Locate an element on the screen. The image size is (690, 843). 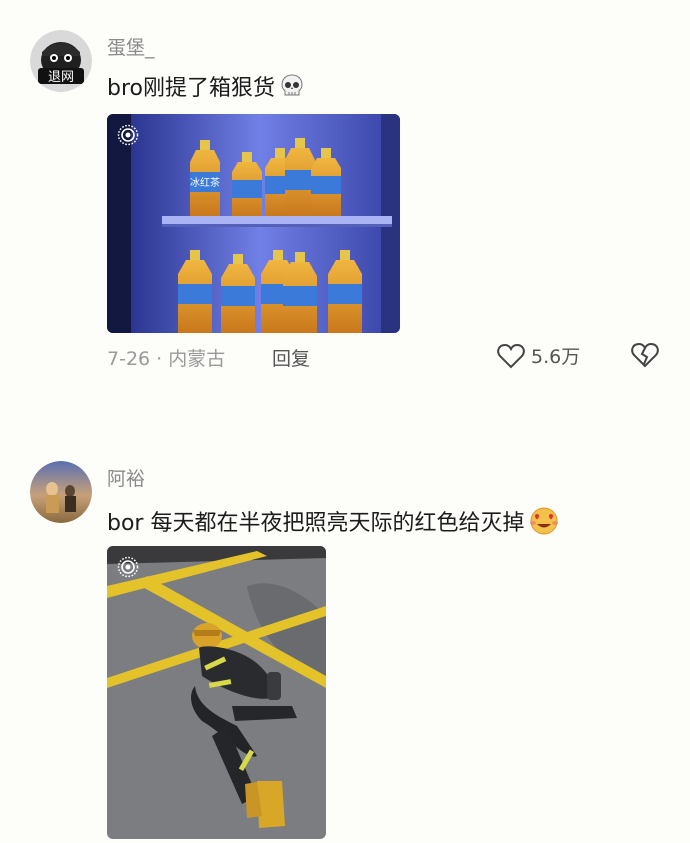
avatar is located at coordinates (61, 492).